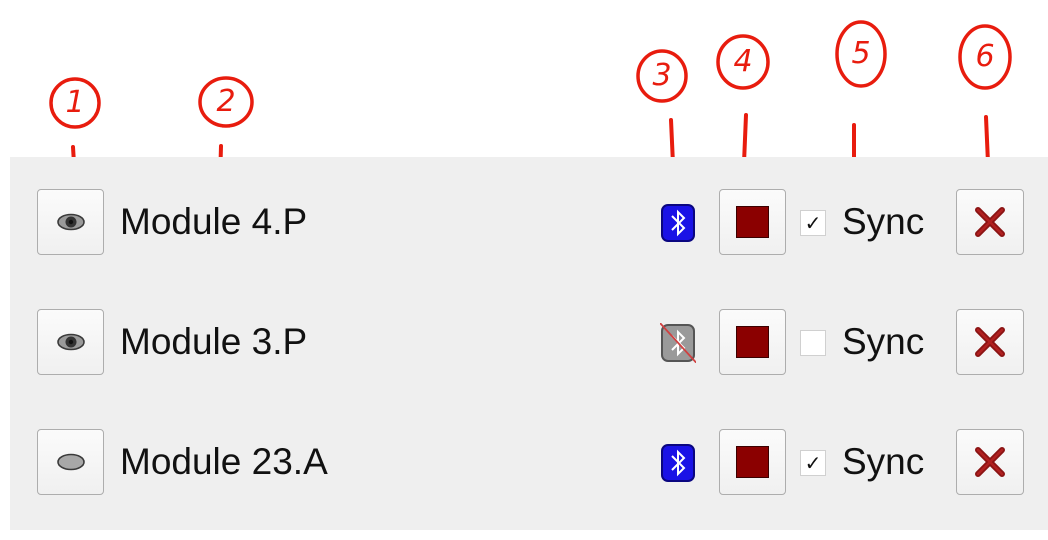 This screenshot has width=1048, height=540. I want to click on sync-checkbox, so click(813, 343).